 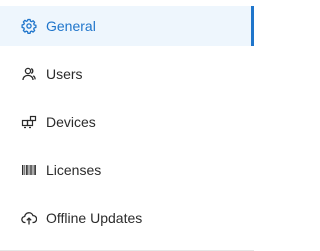 What do you see at coordinates (71, 26) in the screenshot?
I see `sidebar-item-label: General` at bounding box center [71, 26].